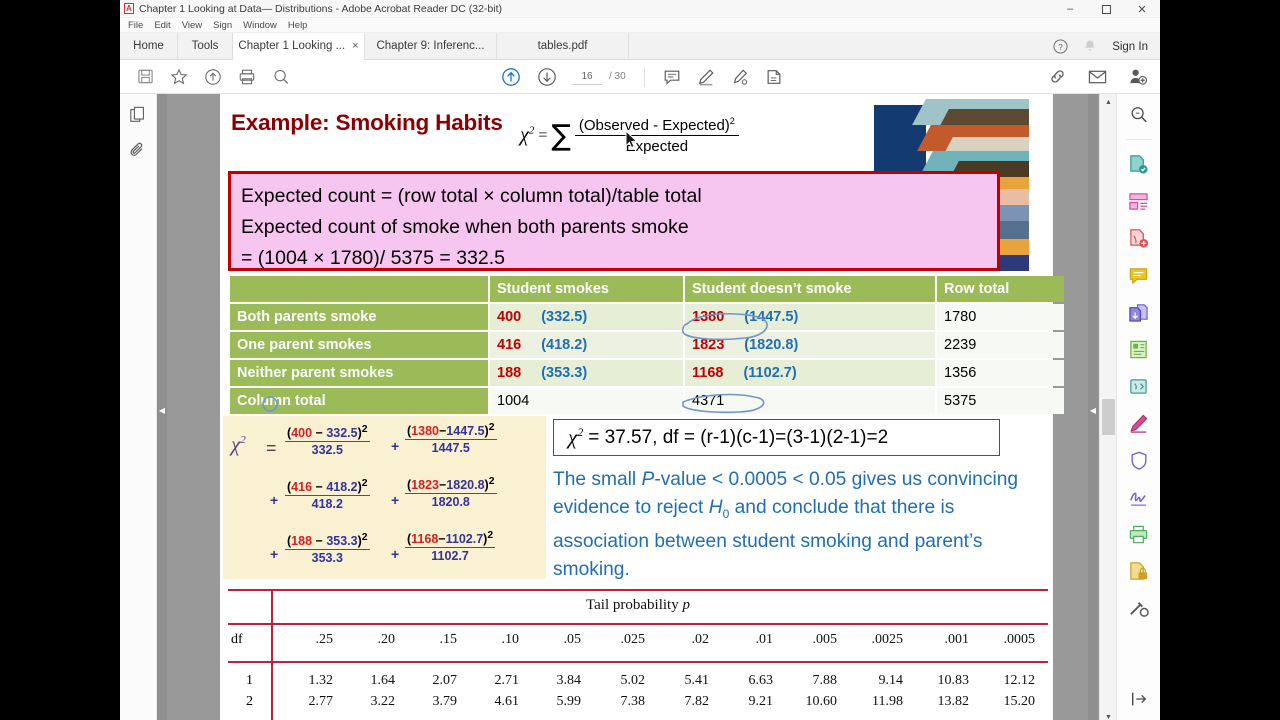  I want to click on cell-grand-total: 5375, so click(1000, 401).